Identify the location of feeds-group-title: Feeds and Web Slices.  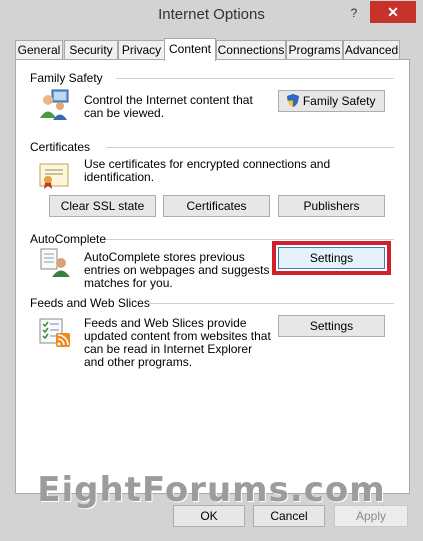
(90, 303).